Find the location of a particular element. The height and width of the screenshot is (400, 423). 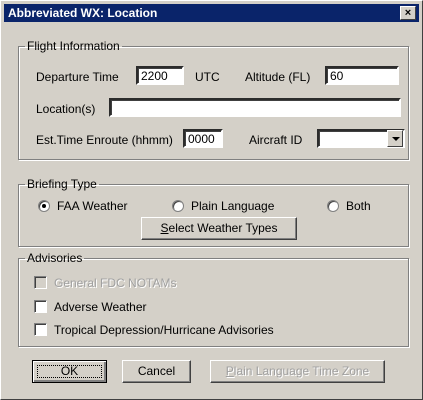

close-button: × is located at coordinates (408, 13).